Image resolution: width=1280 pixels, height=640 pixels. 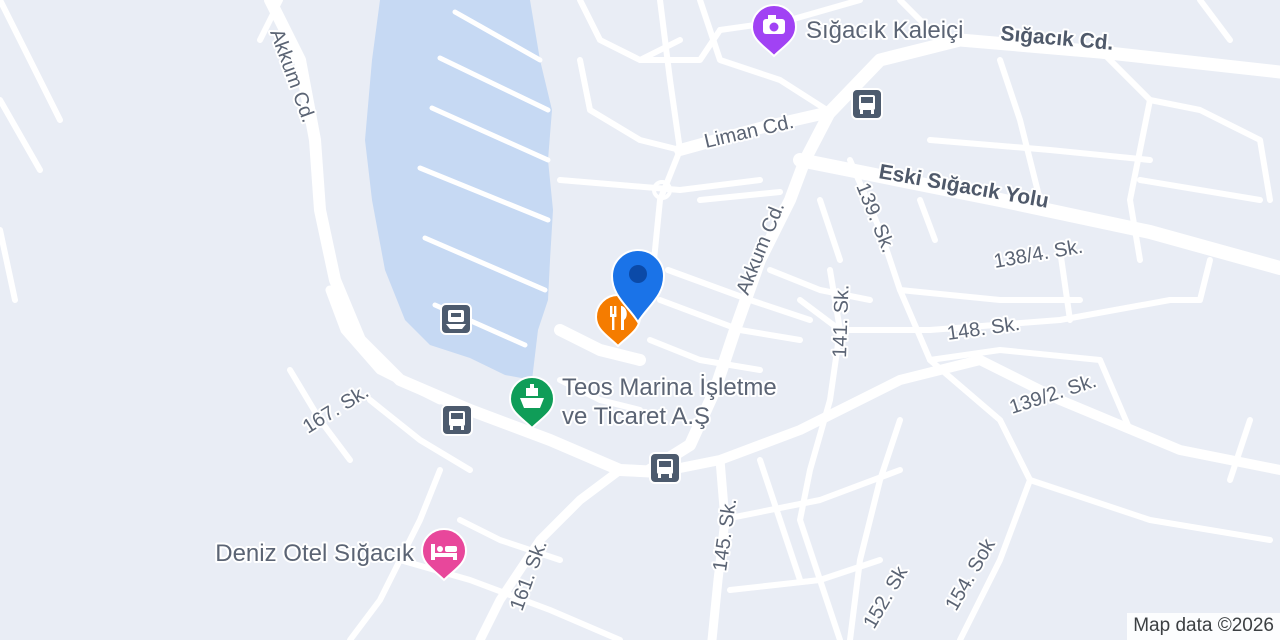 I want to click on location-pin-dot, so click(x=638, y=274).